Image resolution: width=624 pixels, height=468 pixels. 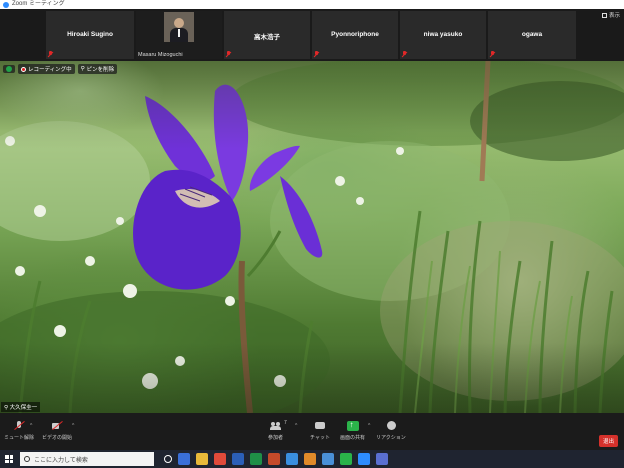 I want to click on share-screen-icon, so click(x=352, y=425).